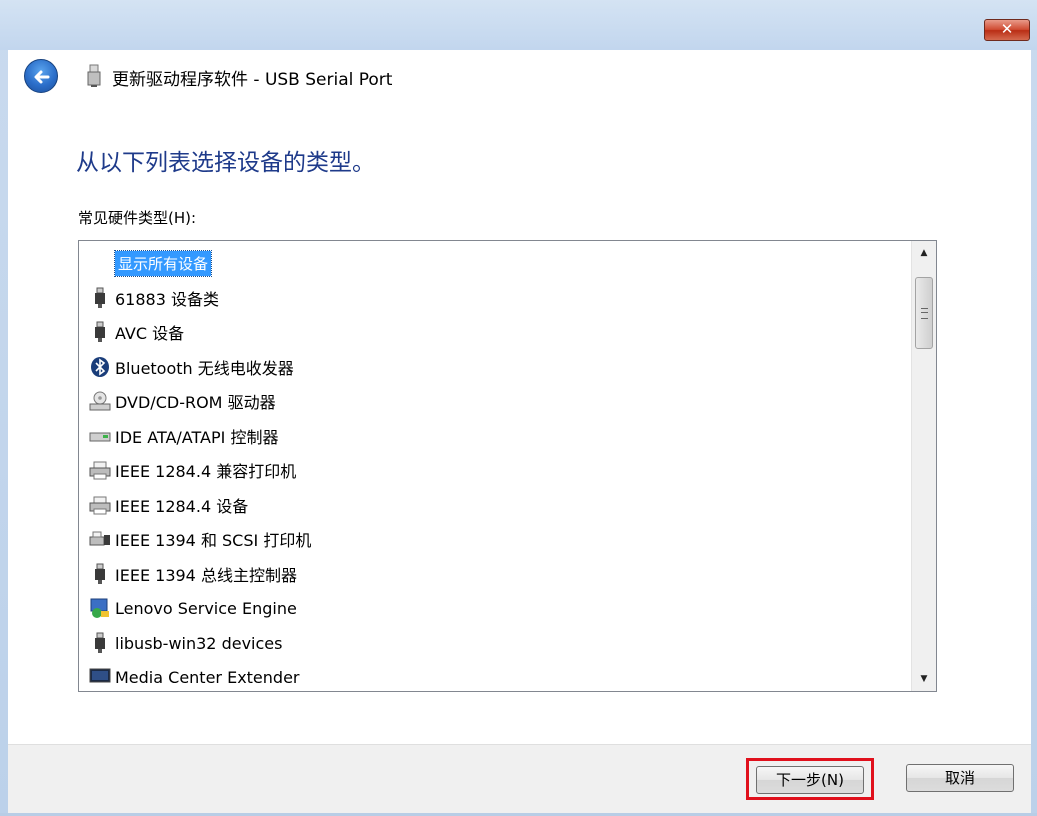  I want to click on back-arrow-icon, so click(42, 77).